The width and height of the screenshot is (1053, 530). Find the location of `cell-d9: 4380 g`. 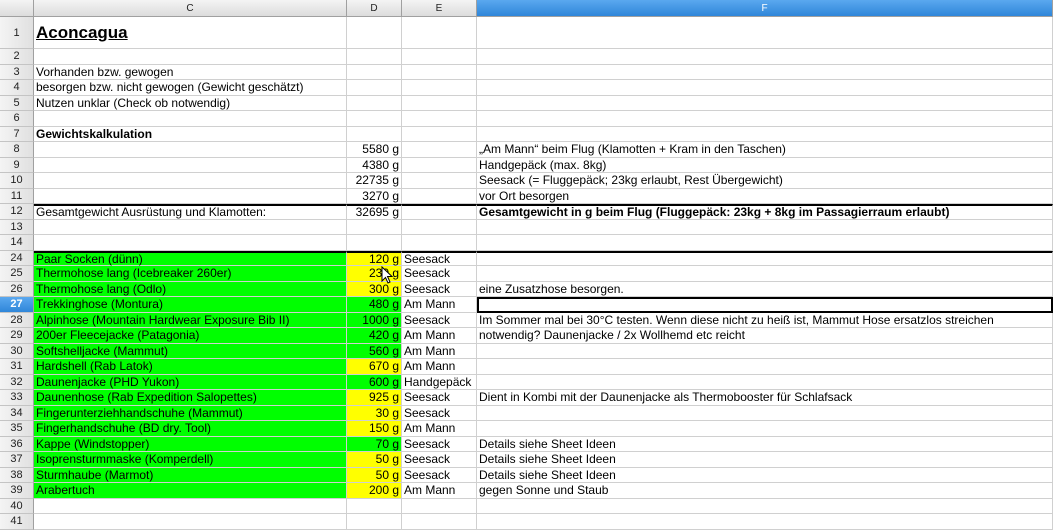

cell-d9: 4380 g is located at coordinates (374, 165).